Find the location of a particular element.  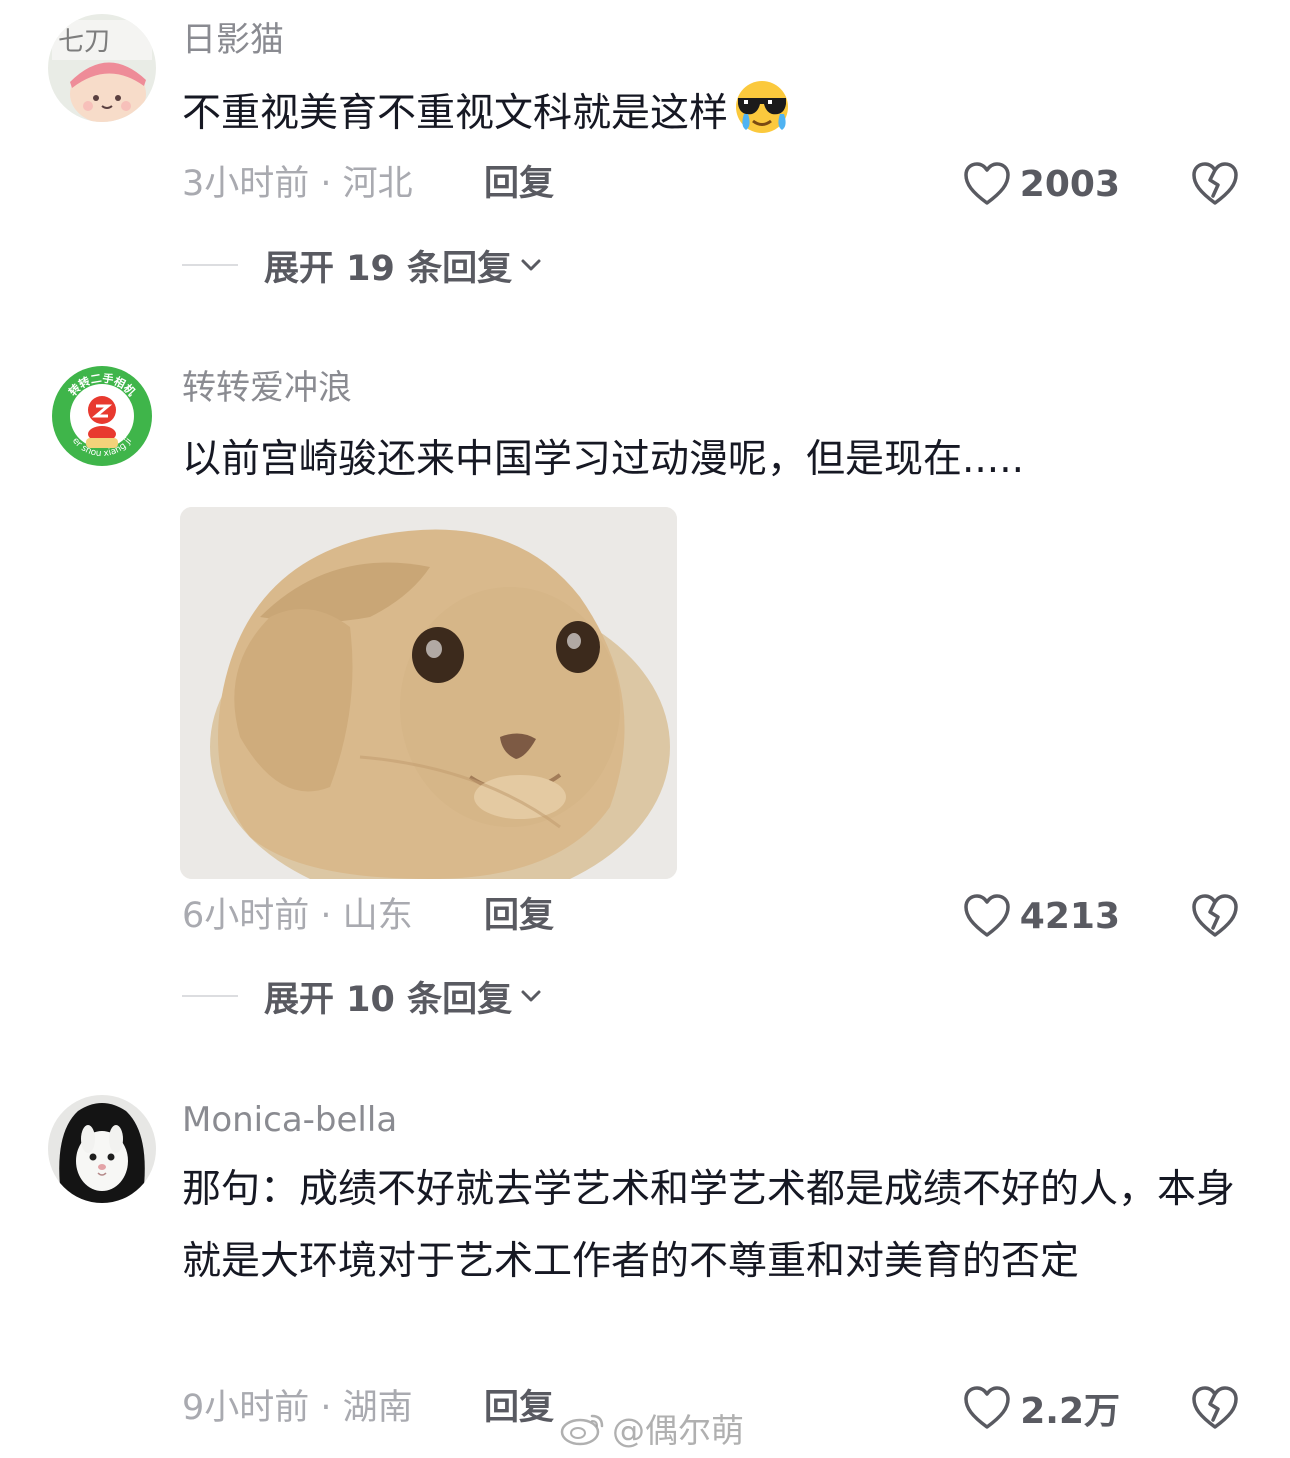

avatar is located at coordinates (102, 1149).